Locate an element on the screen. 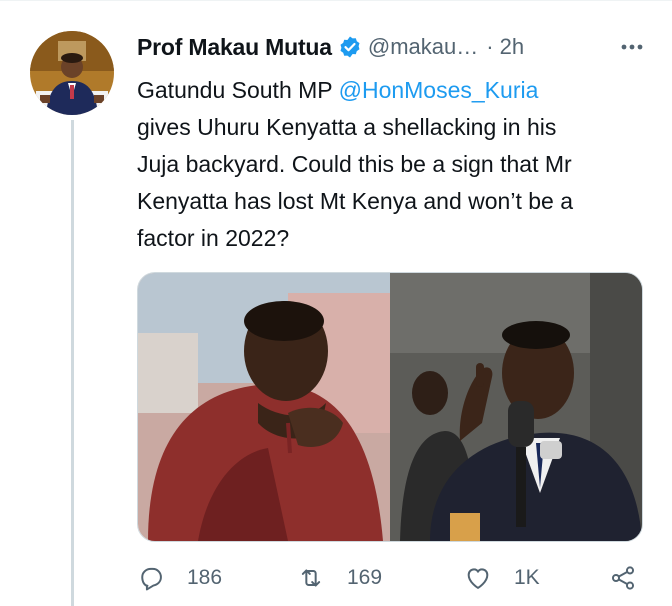  retweet-button: 169 is located at coordinates (339, 578).